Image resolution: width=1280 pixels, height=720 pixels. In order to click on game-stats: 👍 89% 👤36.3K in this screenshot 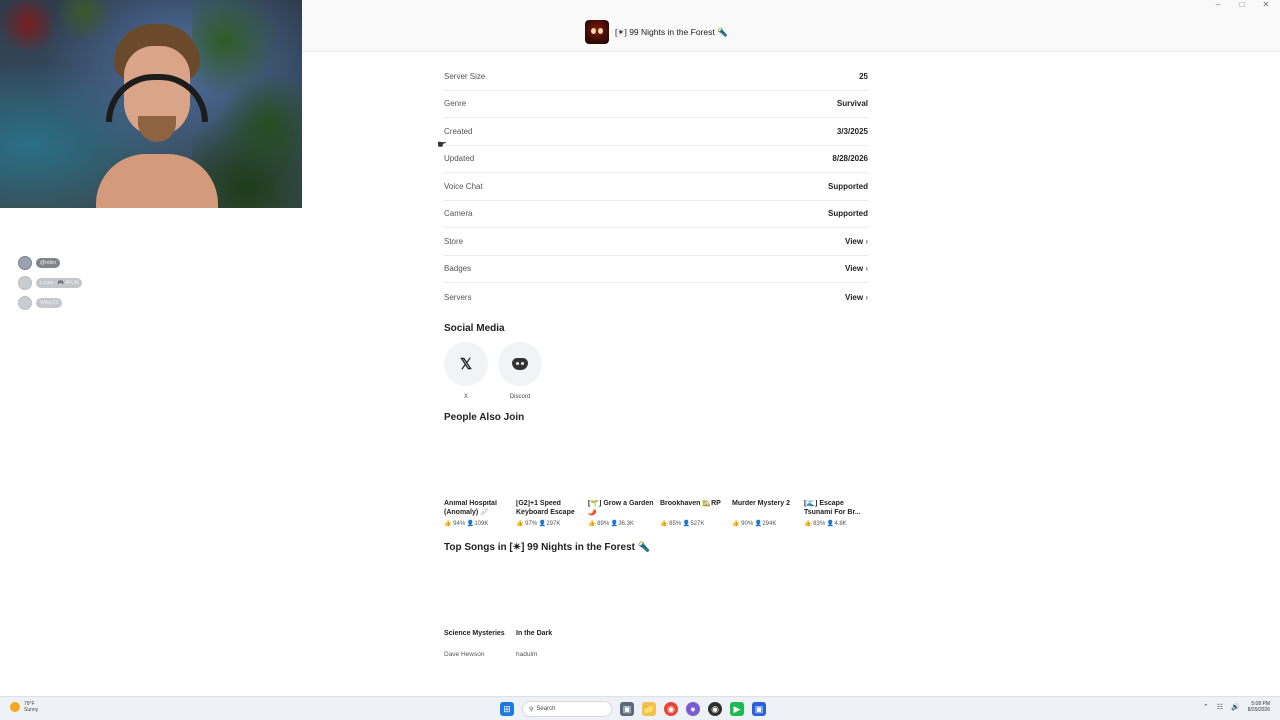, I will do `click(621, 523)`.